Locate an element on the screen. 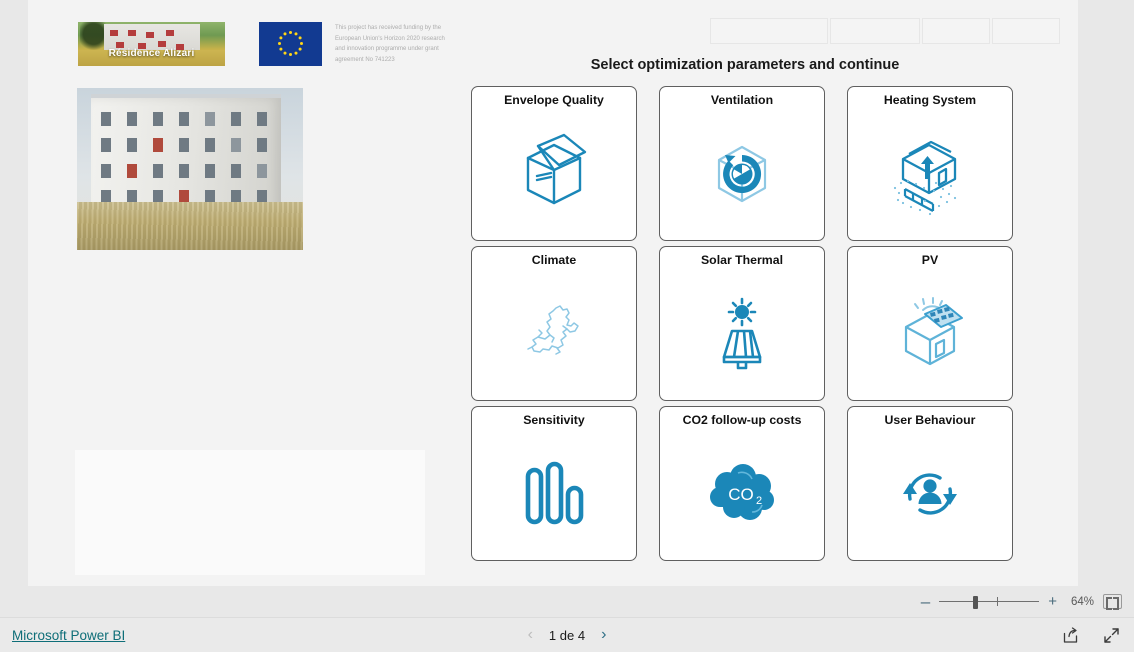 This screenshot has height=652, width=1134. house-fan-icon is located at coordinates (742, 174).